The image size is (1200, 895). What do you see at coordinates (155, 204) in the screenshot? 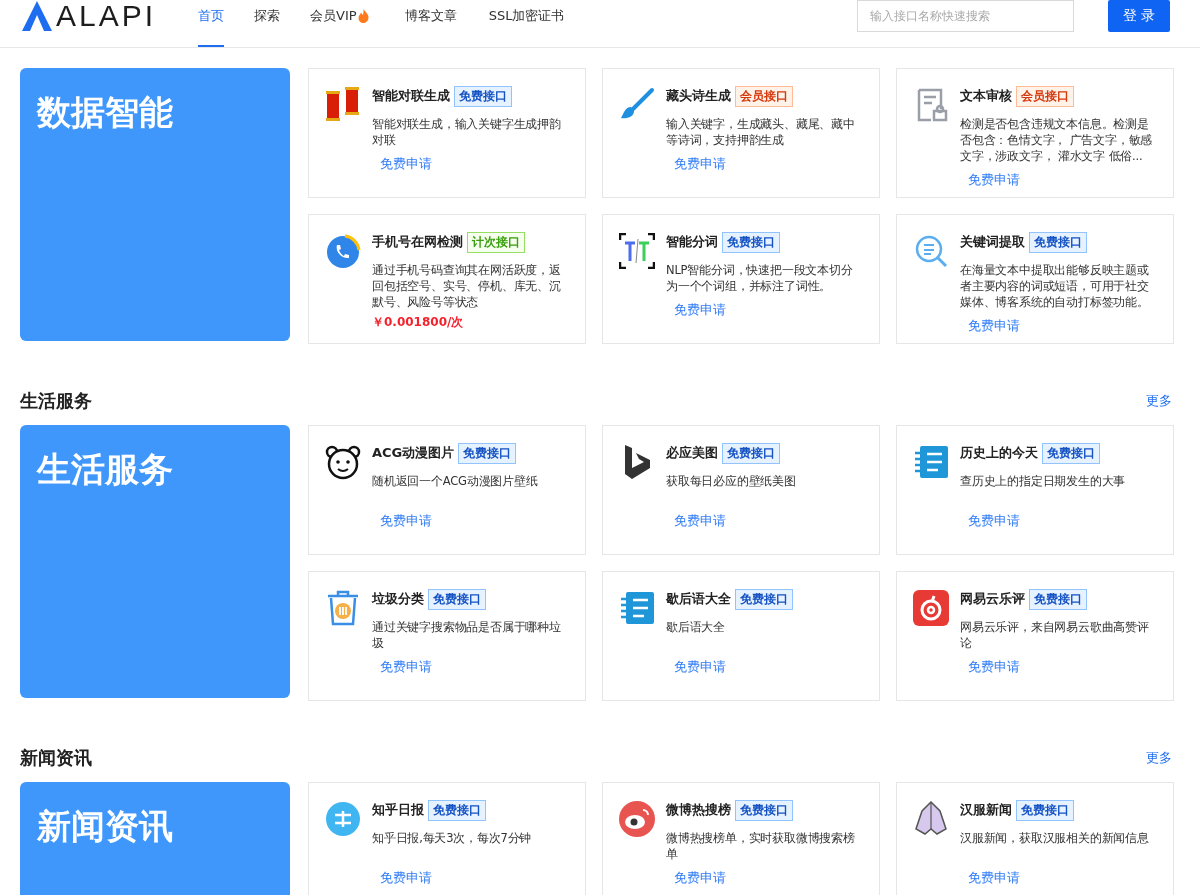
I see `category-banner: 数据智能` at bounding box center [155, 204].